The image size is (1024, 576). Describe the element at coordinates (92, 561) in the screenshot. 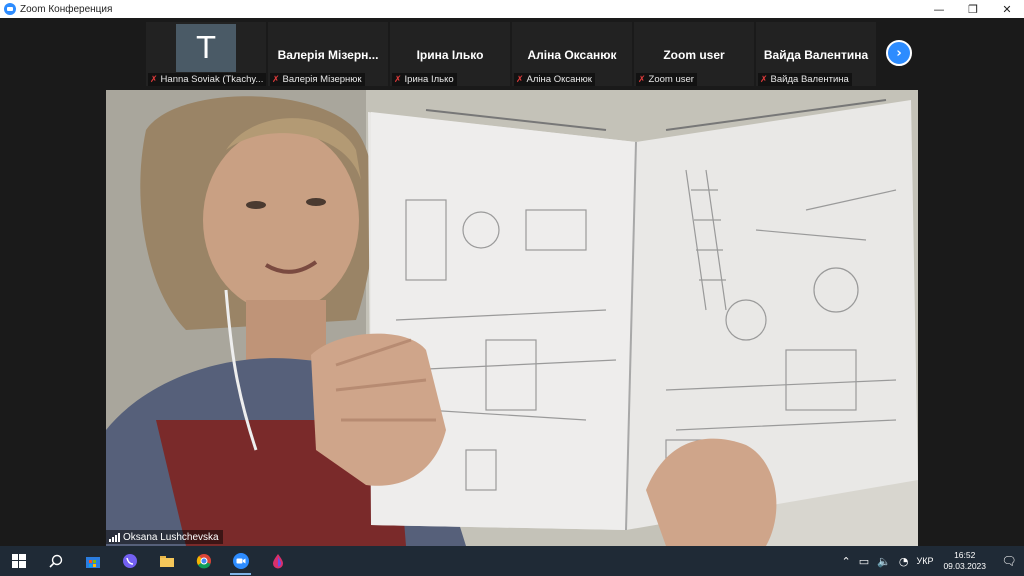

I see `store-icon` at that location.